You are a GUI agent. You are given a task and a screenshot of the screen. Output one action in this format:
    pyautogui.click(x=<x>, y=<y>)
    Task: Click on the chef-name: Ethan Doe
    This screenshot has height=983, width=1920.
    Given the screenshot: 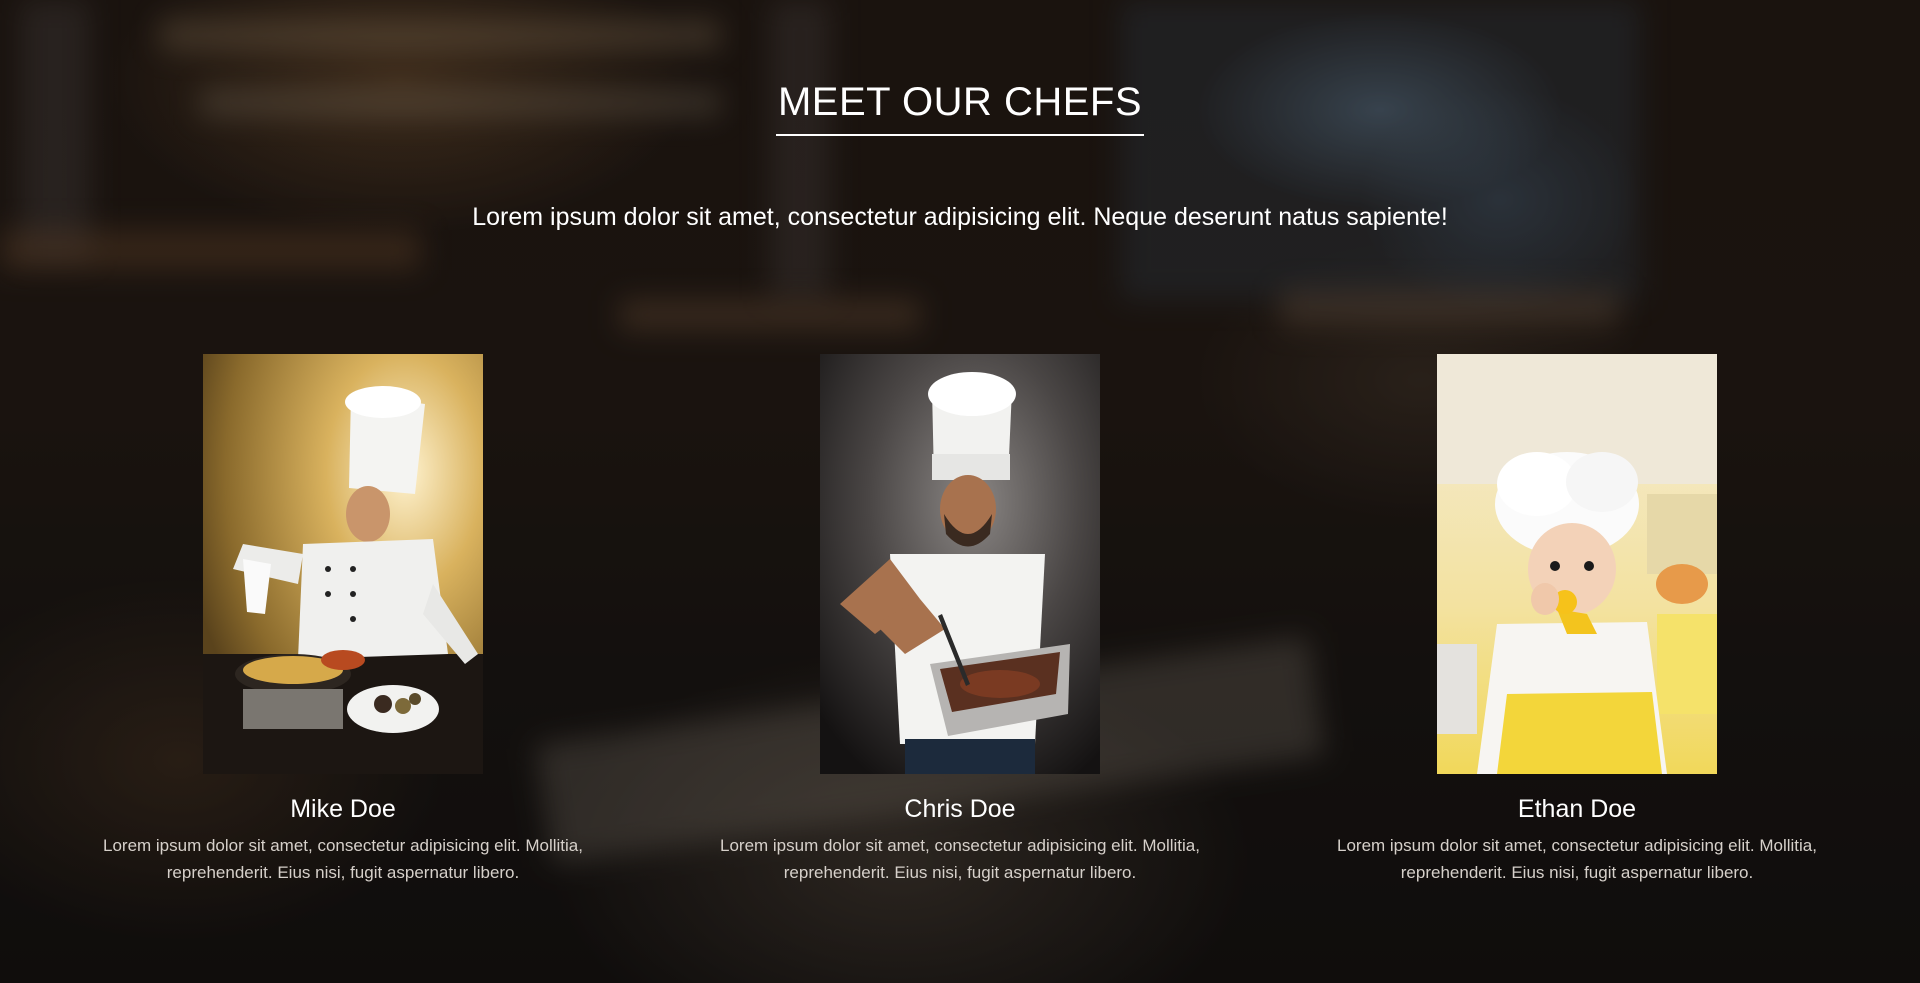 What is the action you would take?
    pyautogui.click(x=1577, y=809)
    